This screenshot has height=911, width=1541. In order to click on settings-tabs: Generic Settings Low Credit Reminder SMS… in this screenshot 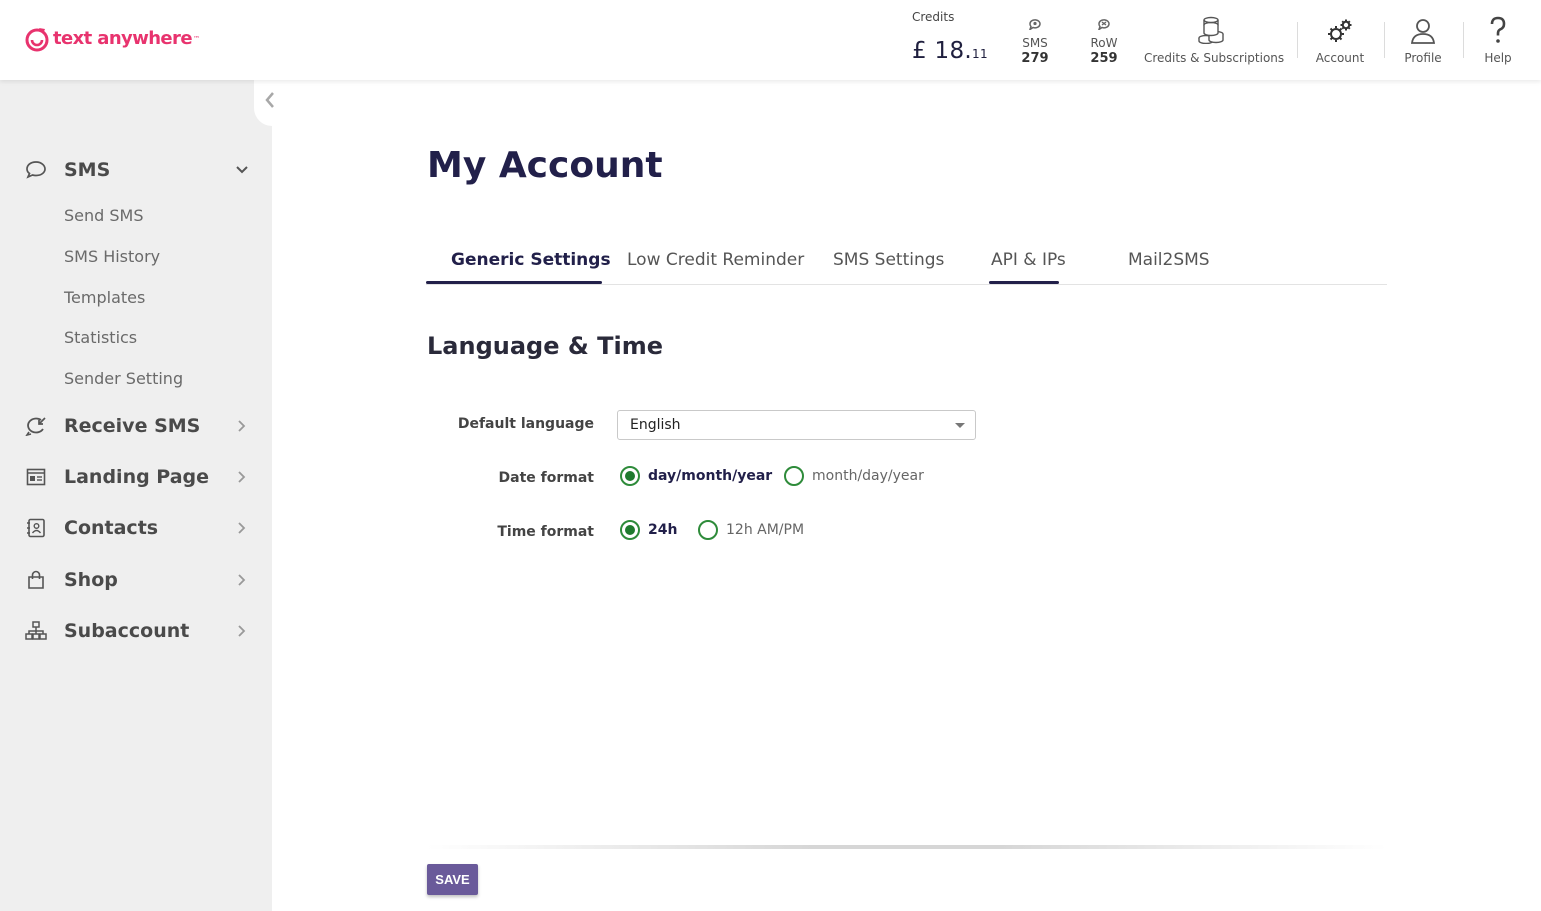, I will do `click(906, 260)`.